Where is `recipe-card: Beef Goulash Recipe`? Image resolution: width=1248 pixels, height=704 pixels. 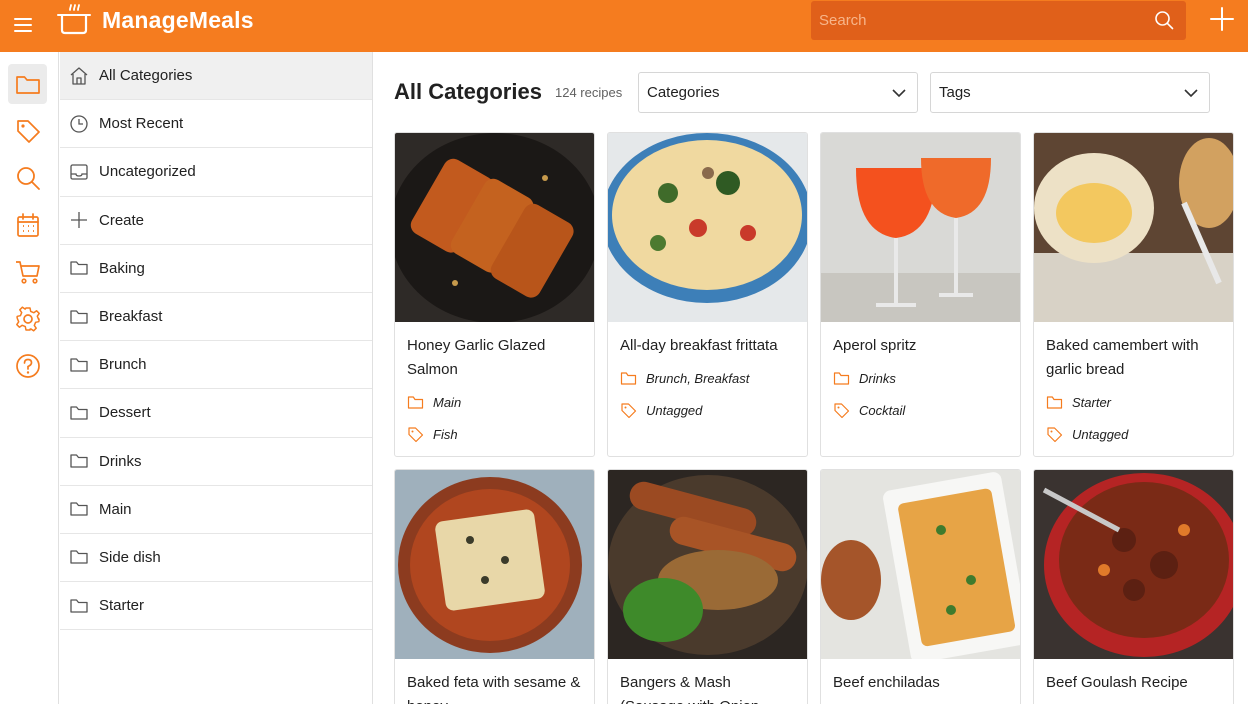
recipe-card: Beef Goulash Recipe is located at coordinates (1133, 586).